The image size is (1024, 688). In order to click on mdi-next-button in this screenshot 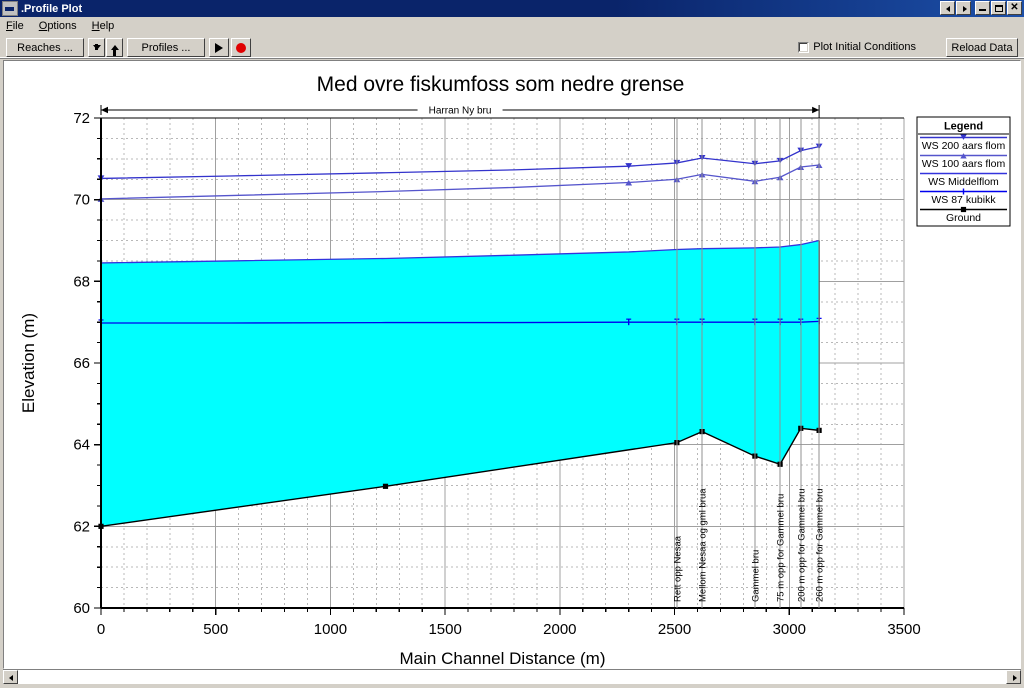, I will do `click(963, 8)`.